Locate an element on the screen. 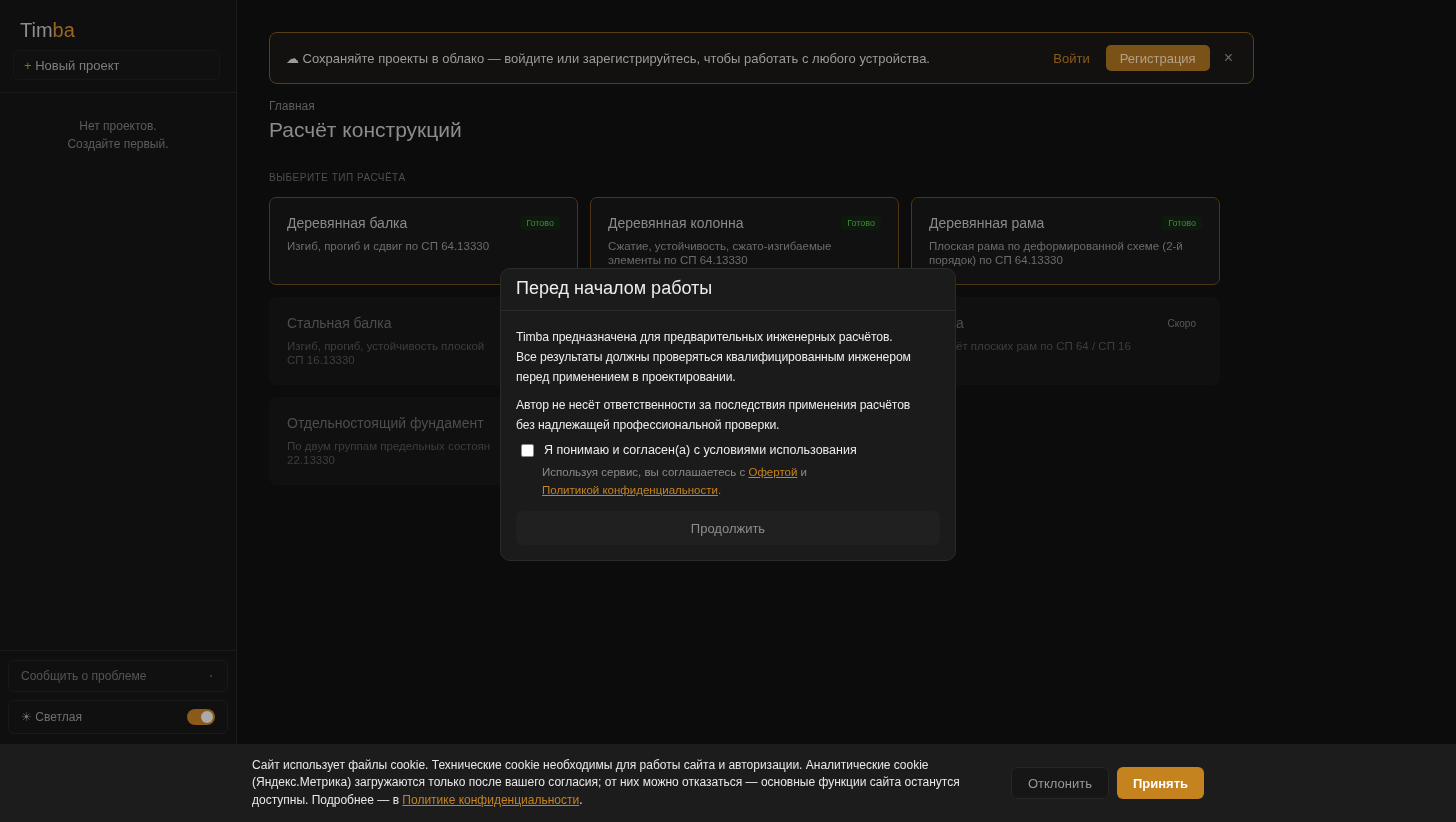  page-title: Расчёт конструкций is located at coordinates (366, 130).